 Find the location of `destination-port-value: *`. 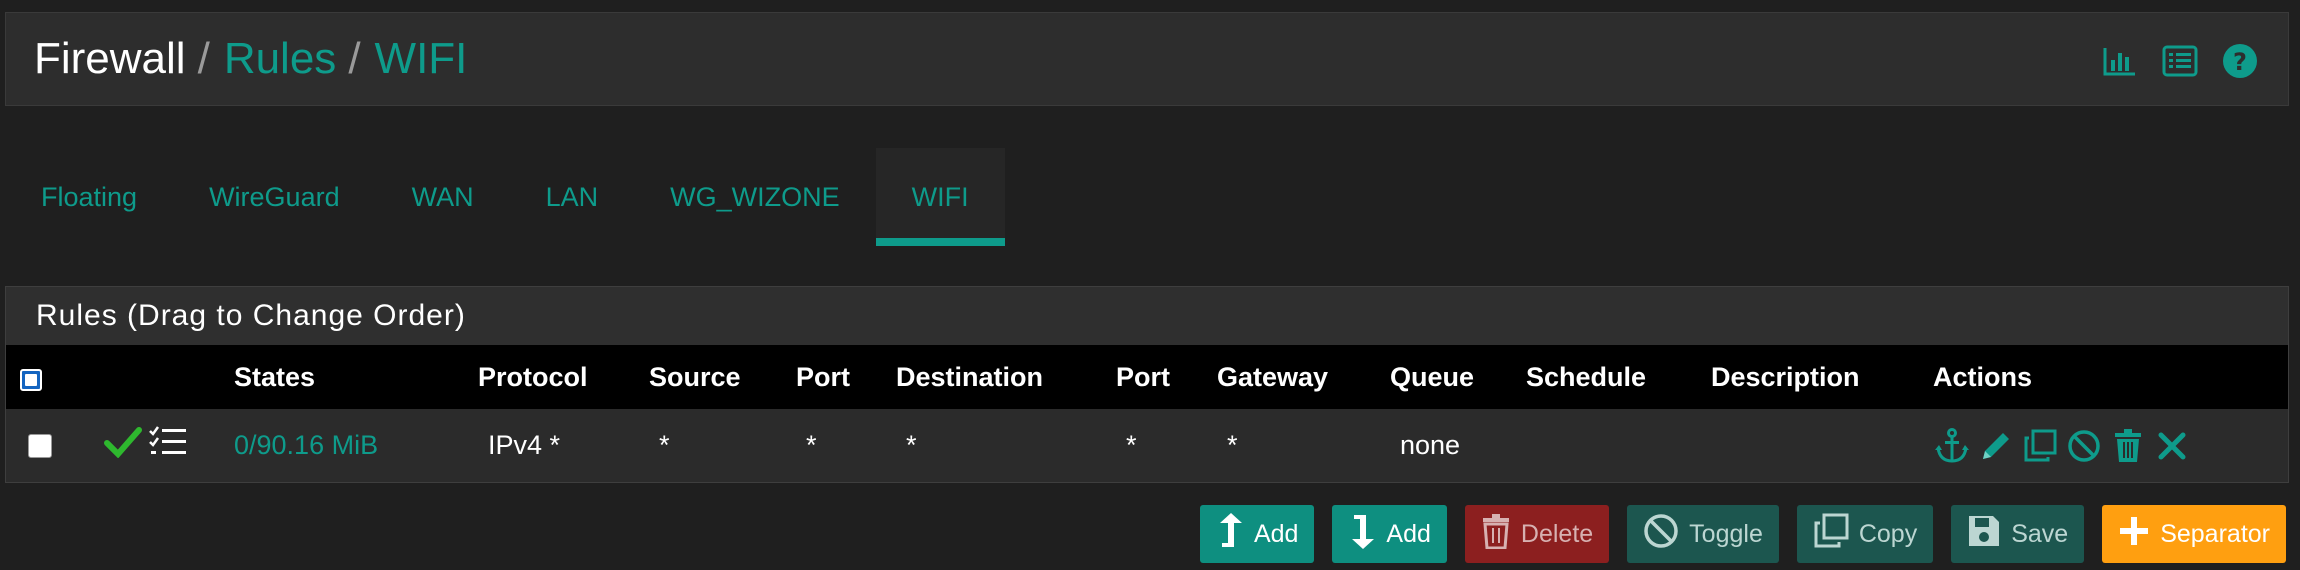

destination-port-value: * is located at coordinates (1131, 445).